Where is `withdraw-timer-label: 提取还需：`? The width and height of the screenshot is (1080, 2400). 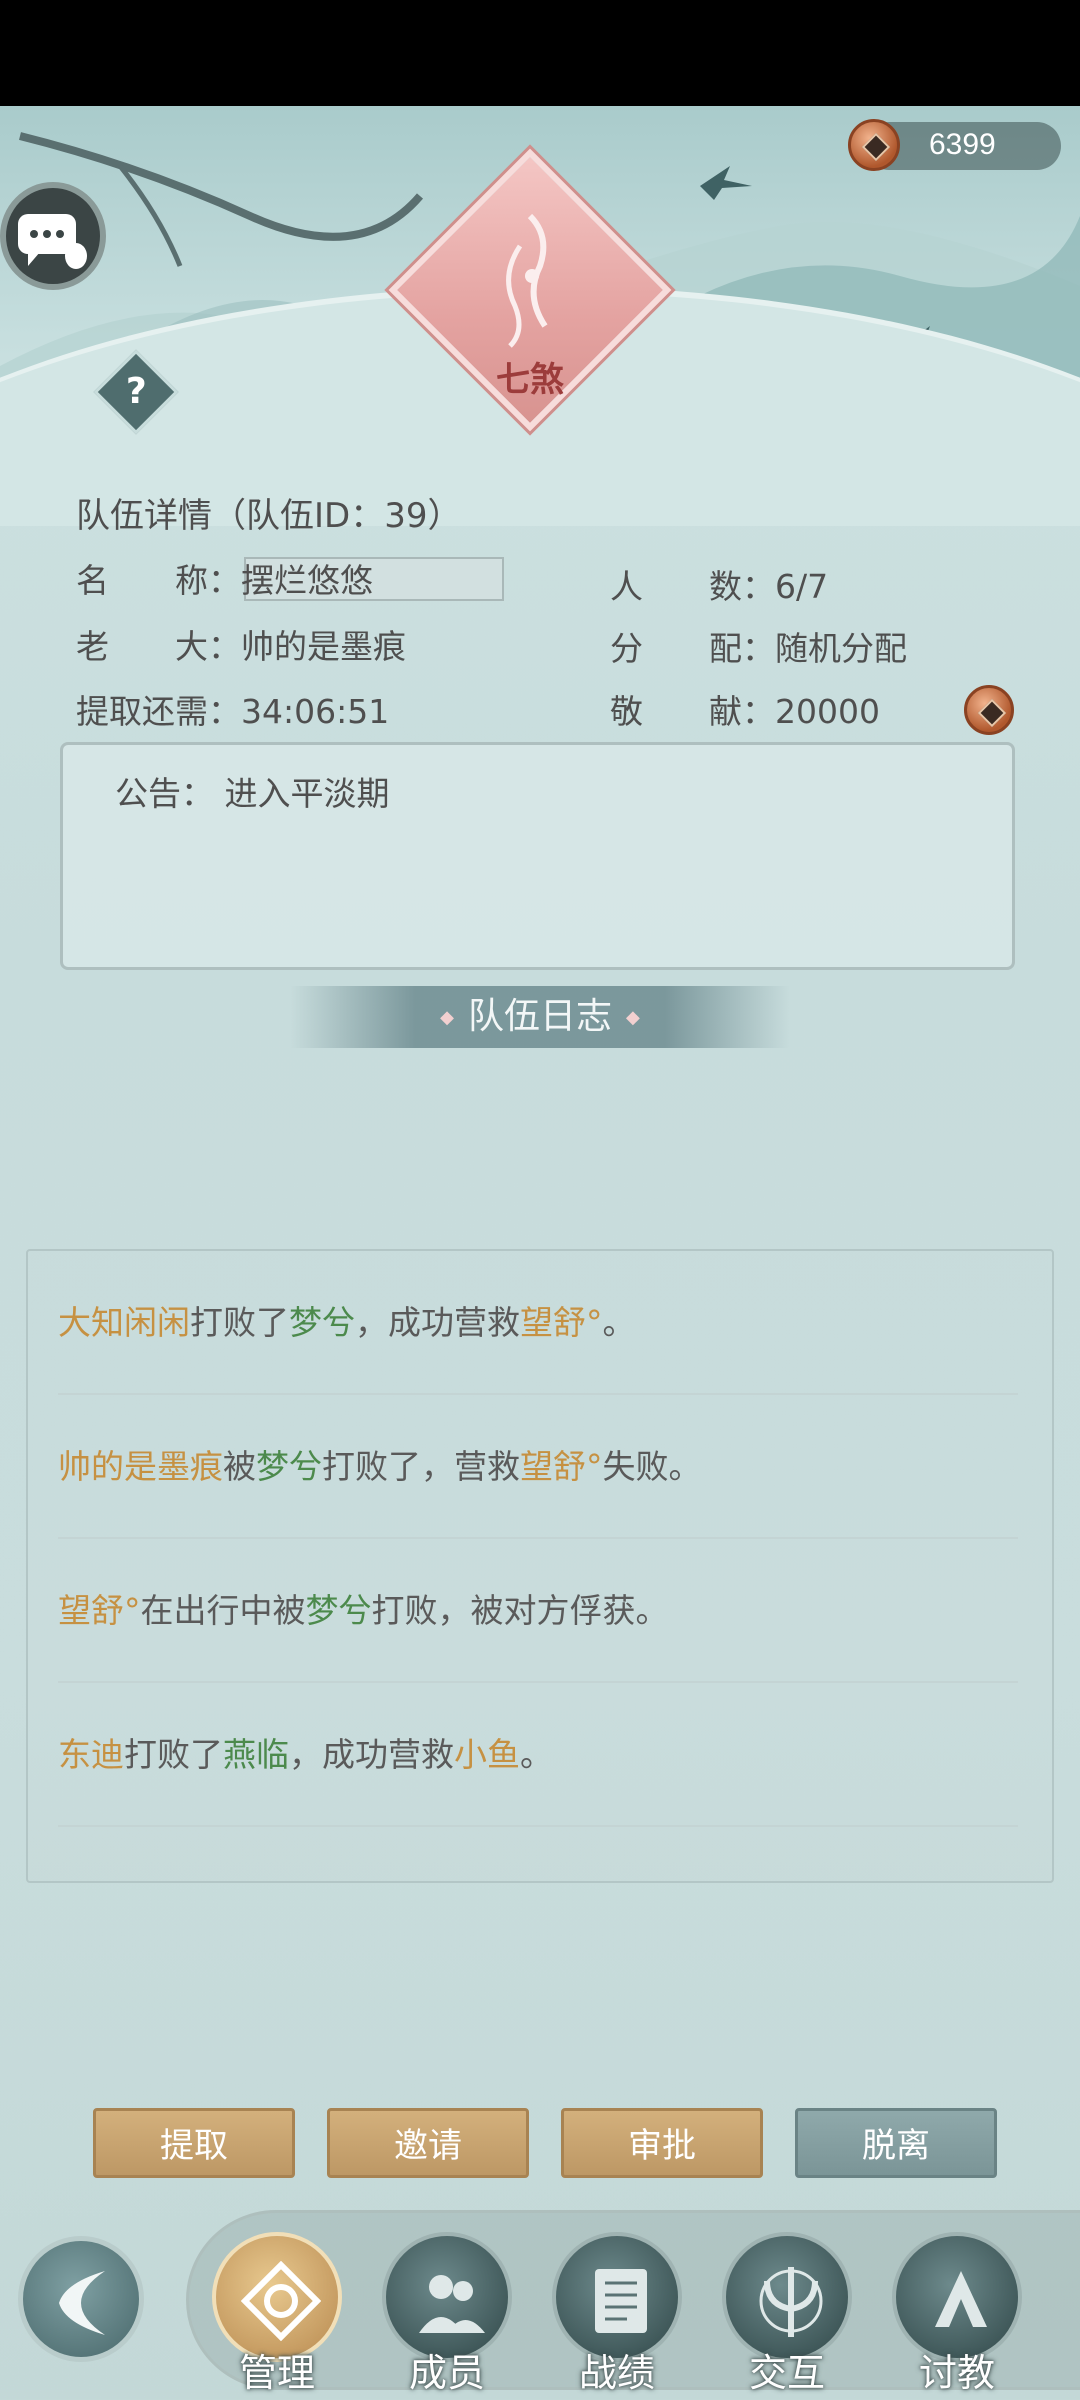
withdraw-timer-label: 提取还需： is located at coordinates (158, 711).